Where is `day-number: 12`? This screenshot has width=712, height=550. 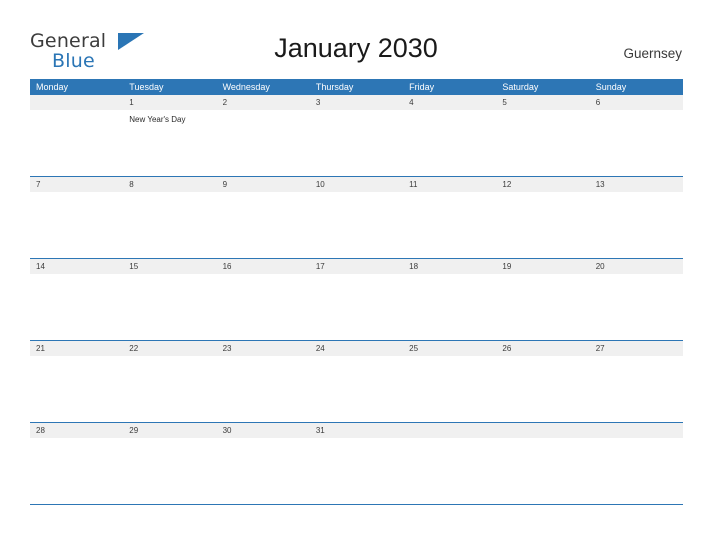
day-number: 12 is located at coordinates (543, 184).